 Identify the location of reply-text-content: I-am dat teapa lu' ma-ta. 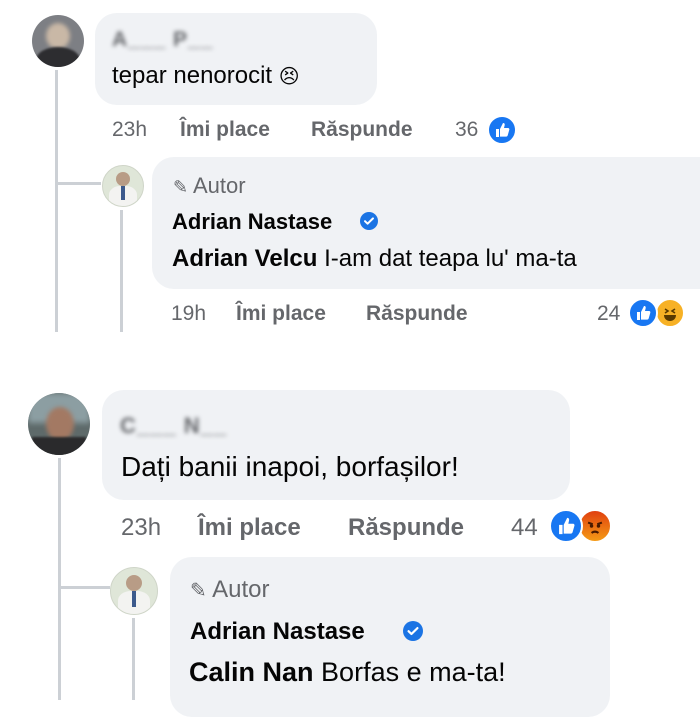
(450, 258).